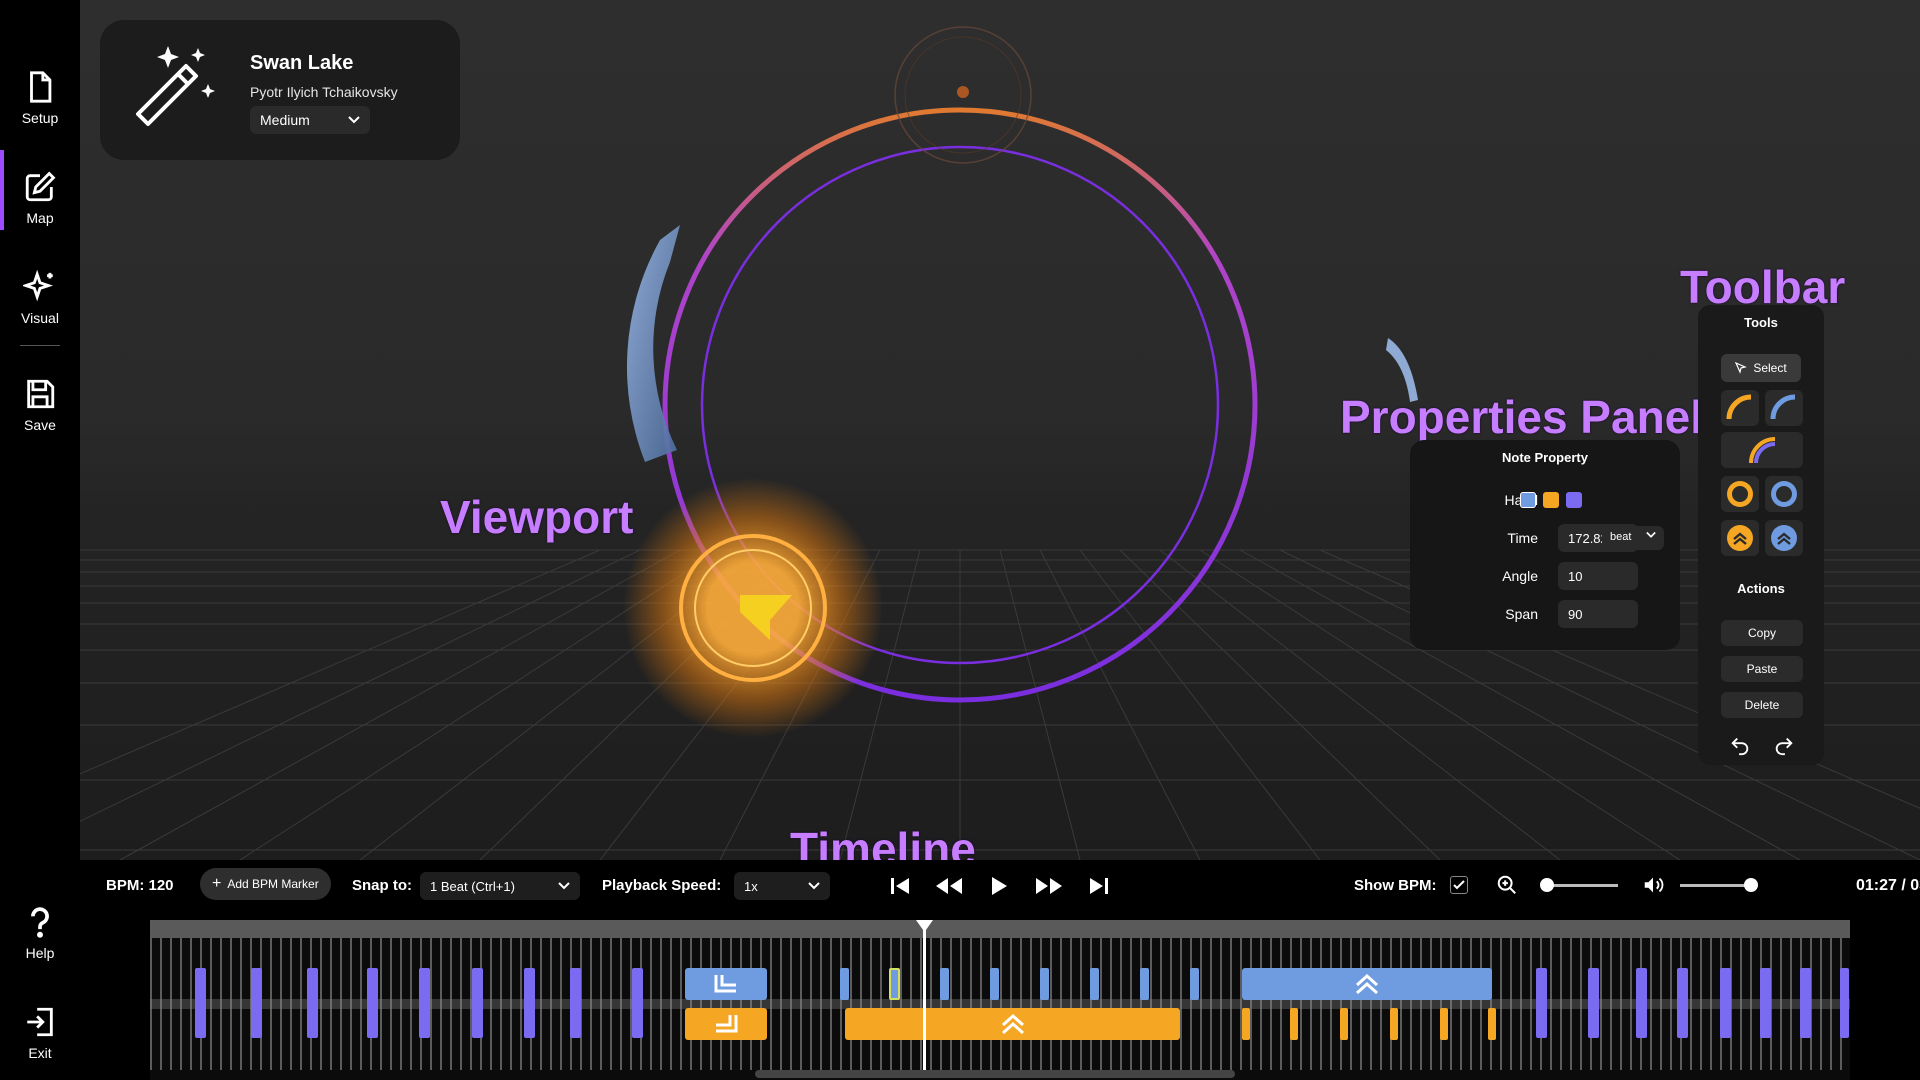  What do you see at coordinates (999, 886) in the screenshot?
I see `play-button` at bounding box center [999, 886].